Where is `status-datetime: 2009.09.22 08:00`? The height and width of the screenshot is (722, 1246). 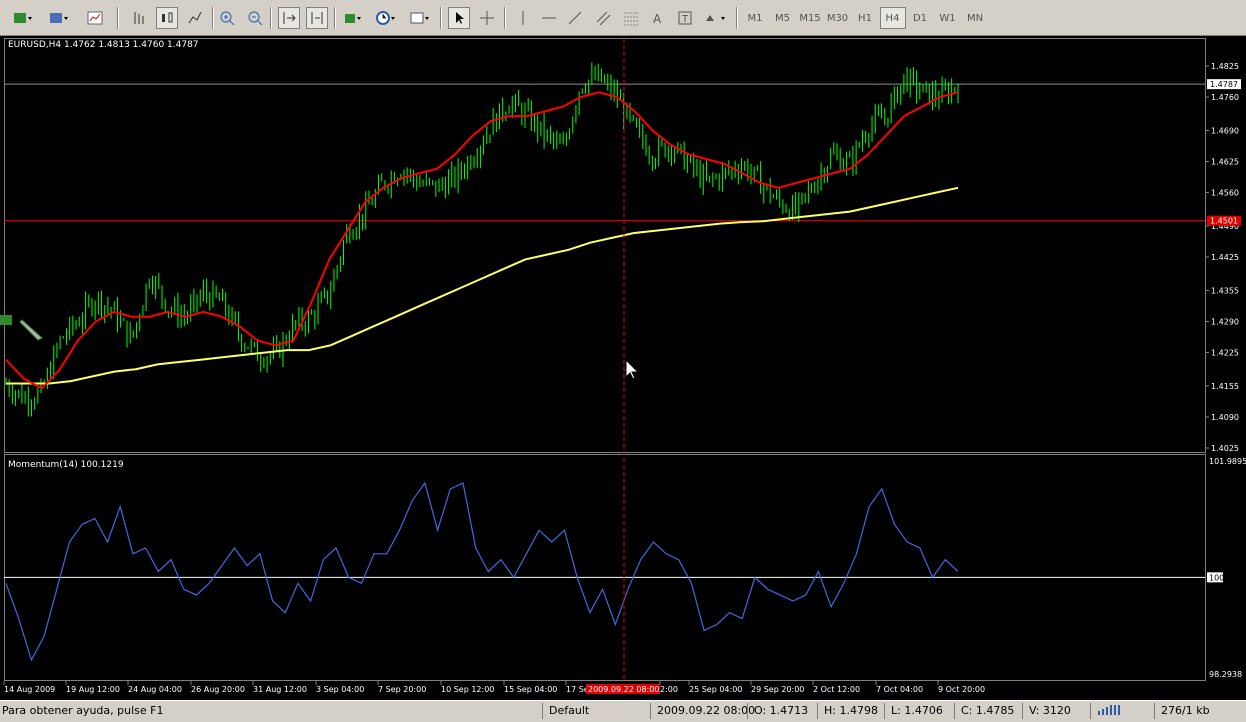 status-datetime: 2009.09.22 08:00 is located at coordinates (702, 711).